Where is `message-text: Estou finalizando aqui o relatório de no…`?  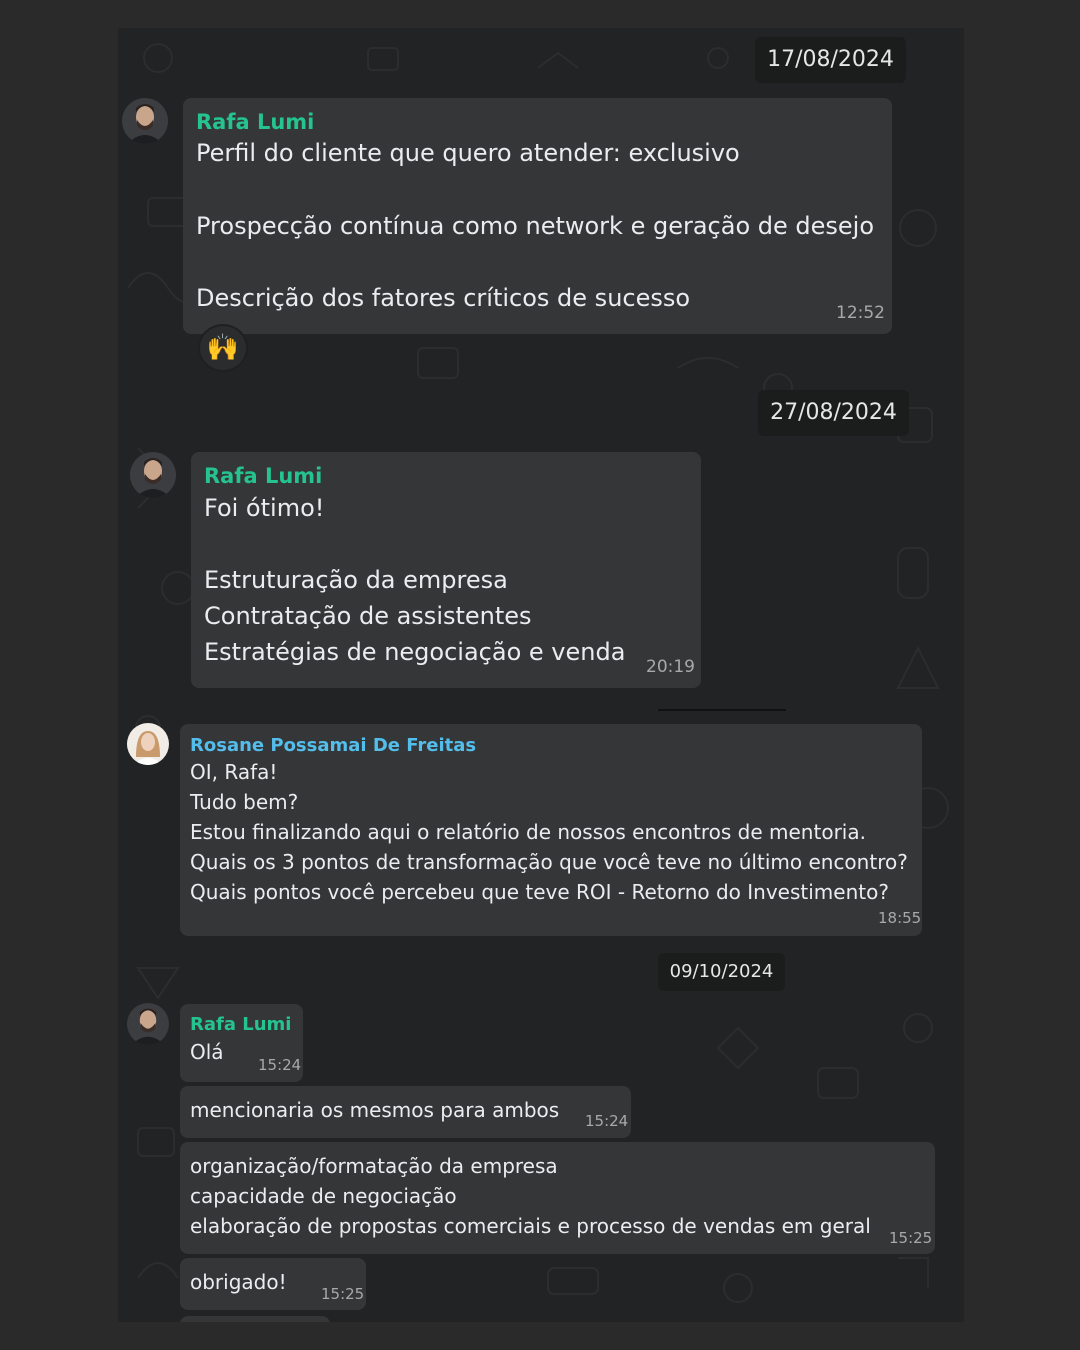 message-text: Estou finalizando aqui o relatório de no… is located at coordinates (528, 832).